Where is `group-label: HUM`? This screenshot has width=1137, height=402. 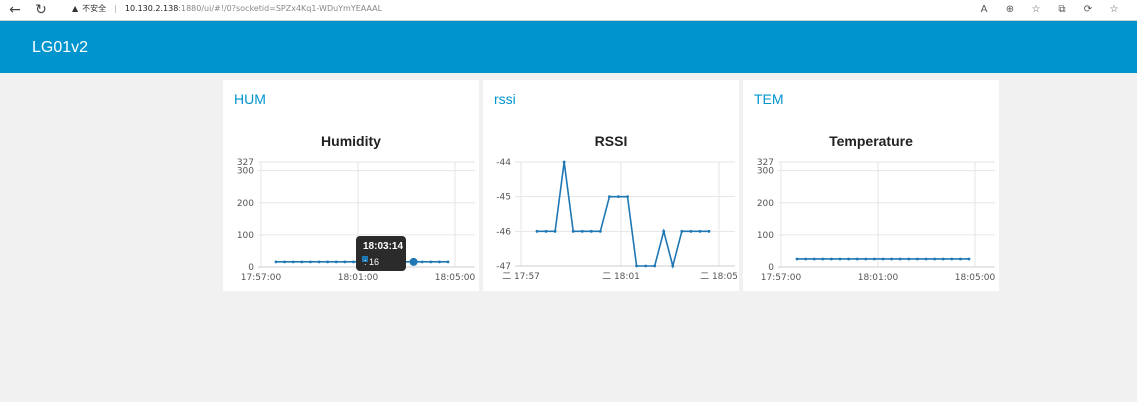
group-label: HUM is located at coordinates (250, 99).